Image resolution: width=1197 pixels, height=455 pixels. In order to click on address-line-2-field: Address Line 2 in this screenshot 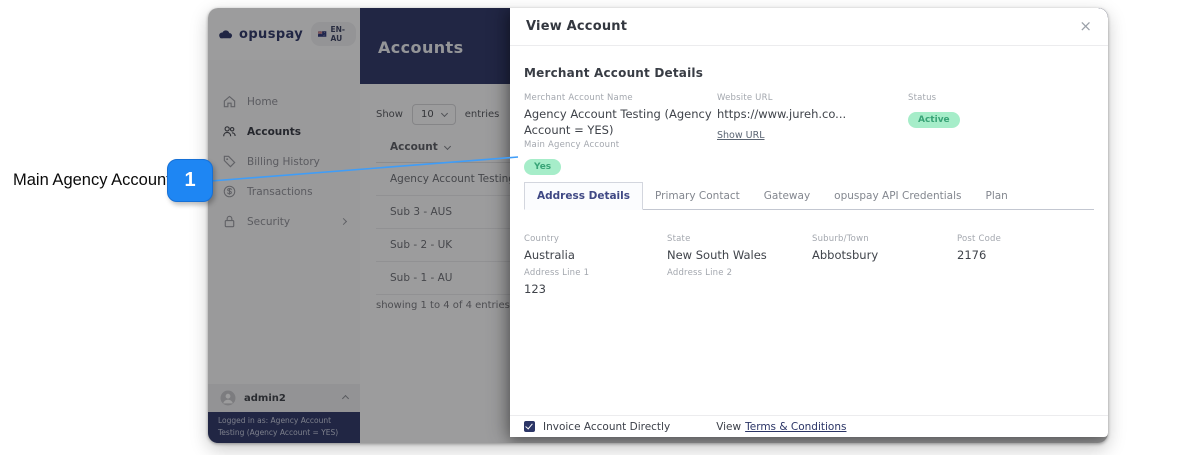, I will do `click(734, 275)`.